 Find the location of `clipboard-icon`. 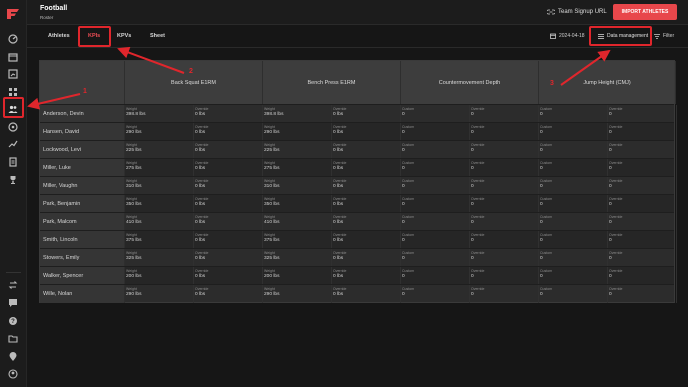

clipboard-icon is located at coordinates (13, 162).